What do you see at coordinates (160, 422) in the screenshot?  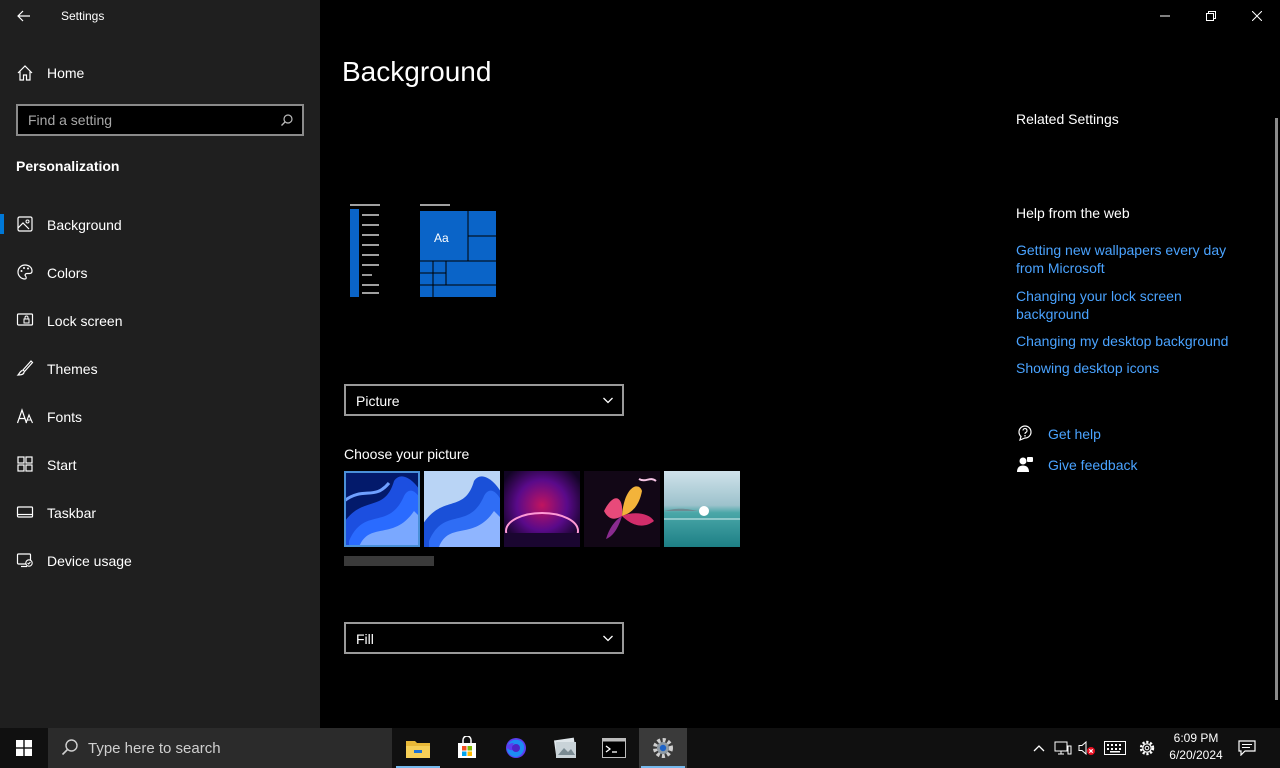 I see `sidebar-item-fonts: Fonts` at bounding box center [160, 422].